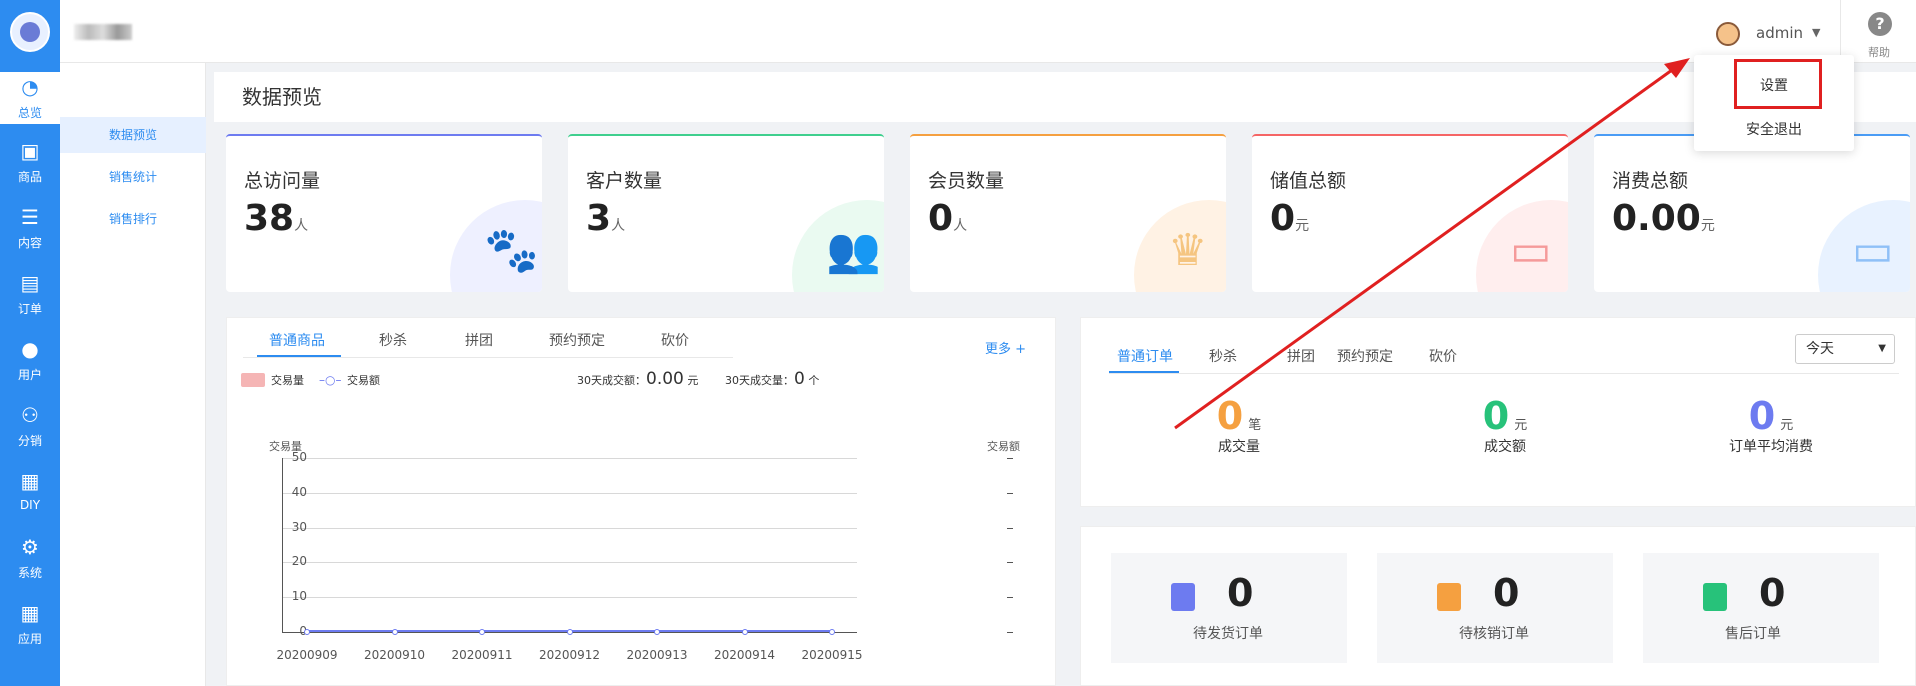 This screenshot has height=686, width=1916. Describe the element at coordinates (638, 379) in the screenshot. I see `summary-amount: 30天成交额：0.00 元` at that location.